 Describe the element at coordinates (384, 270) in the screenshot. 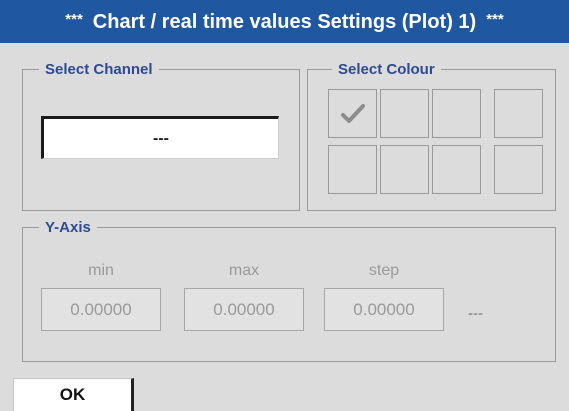

I see `y-step-label: step` at that location.